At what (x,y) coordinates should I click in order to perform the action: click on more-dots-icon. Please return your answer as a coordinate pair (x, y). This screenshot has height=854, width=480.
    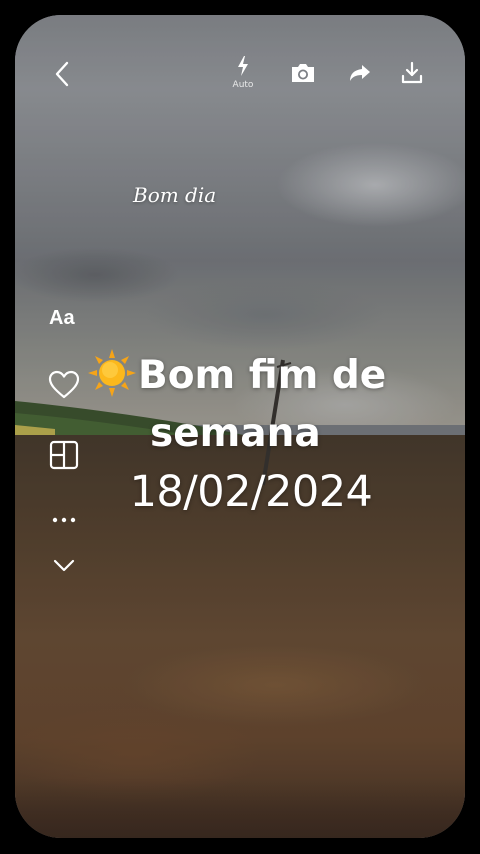
    Looking at the image, I should click on (64, 520).